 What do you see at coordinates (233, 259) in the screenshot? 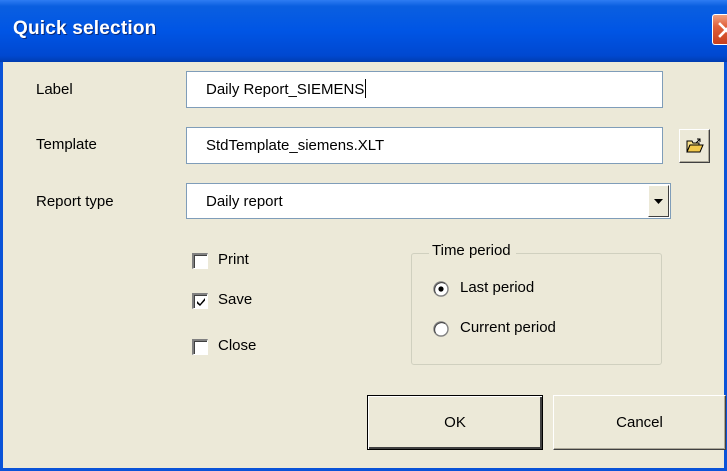
I see `print-label: Print` at bounding box center [233, 259].